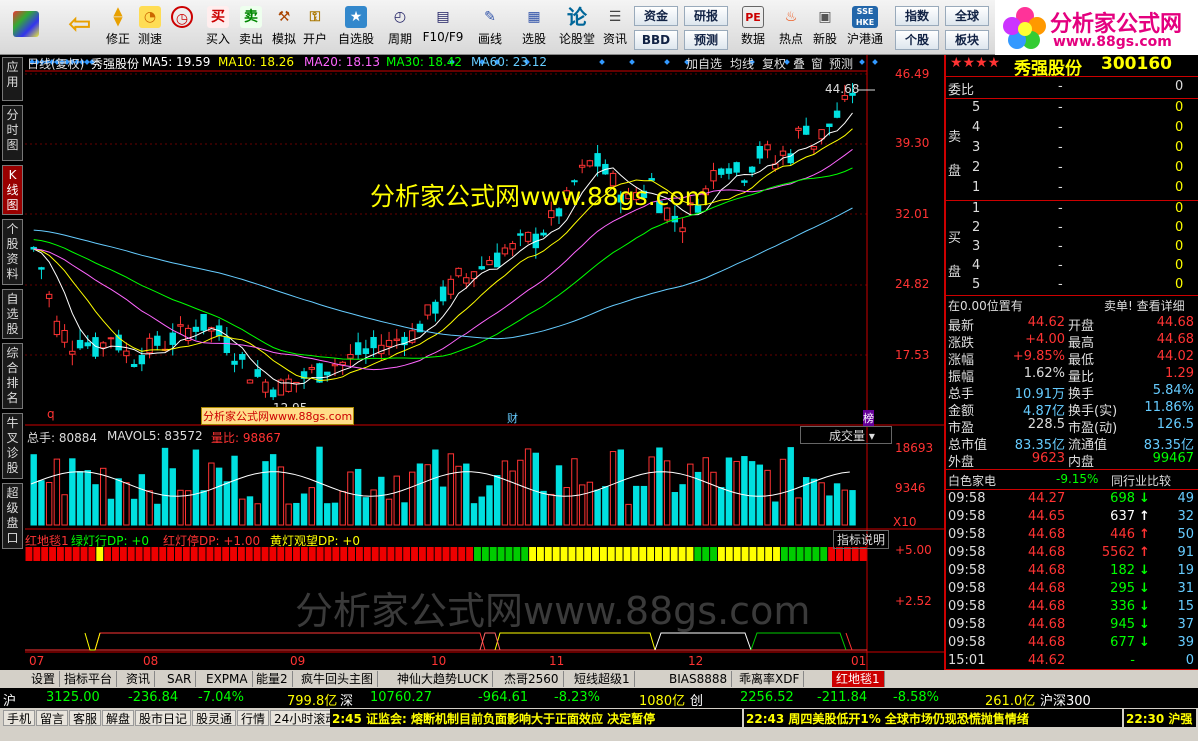  I want to click on indicator-line-white, so click(703, 641).